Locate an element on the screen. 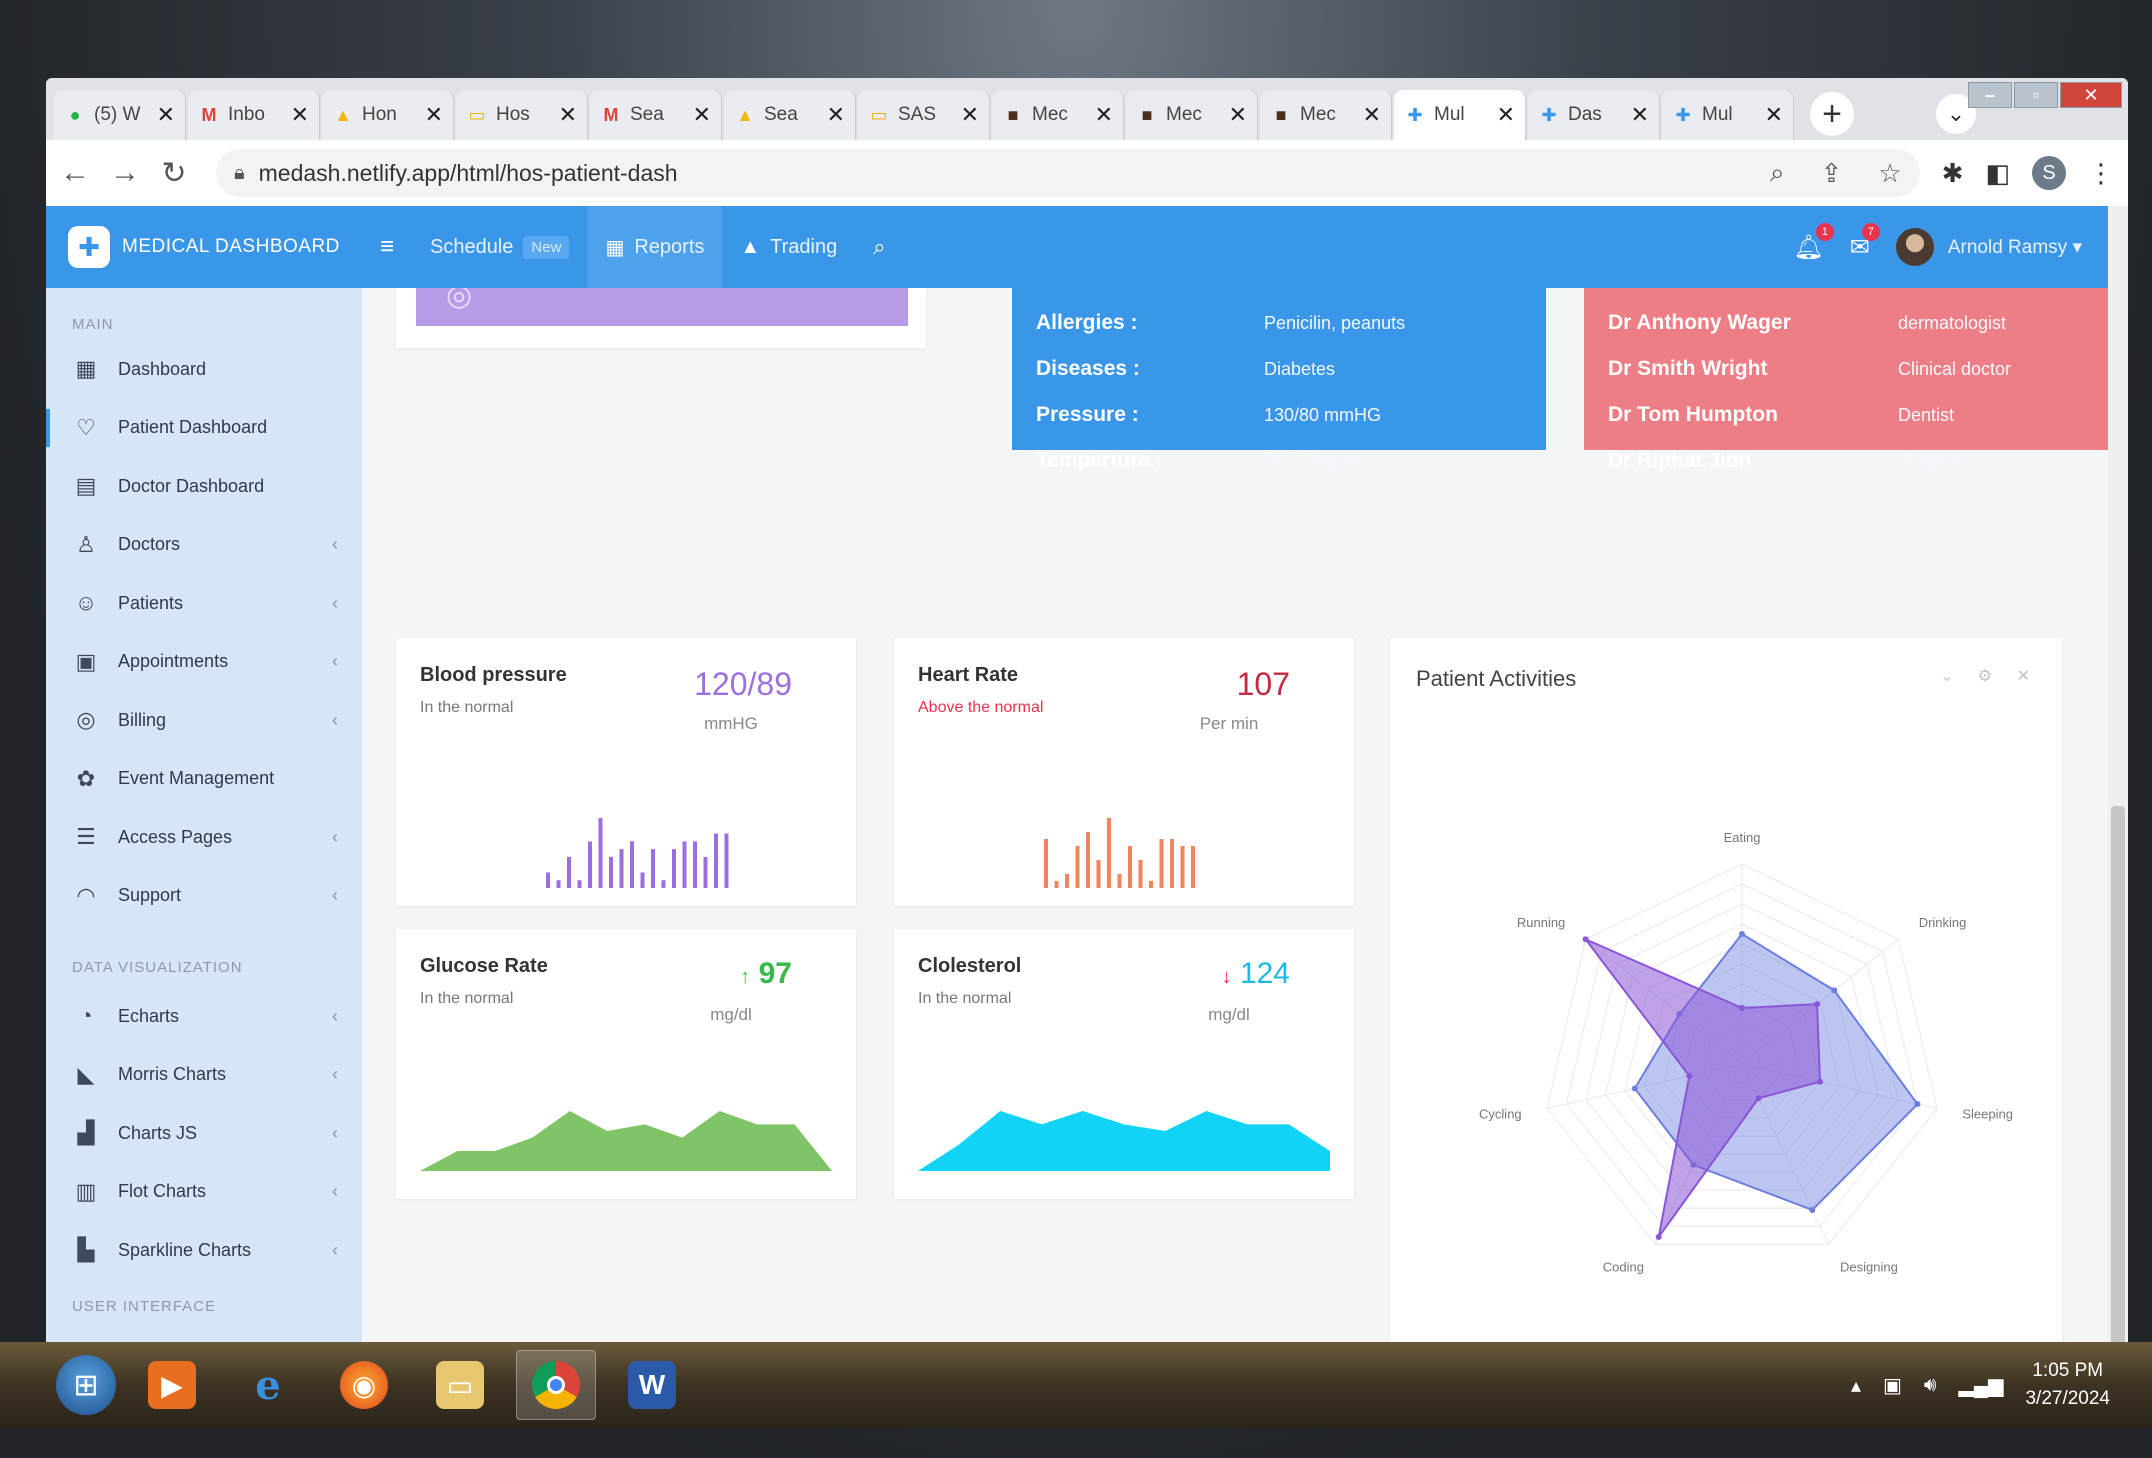  browser-tab: M Sea ✕ is located at coordinates (656, 115).